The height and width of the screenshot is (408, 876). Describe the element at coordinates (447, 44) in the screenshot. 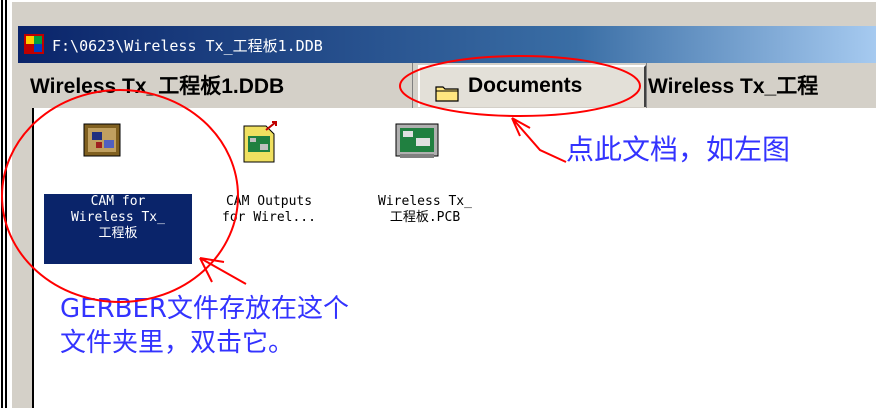

I see `title-bar: F:\0623\Wireless Tx_工程板1.DDB` at that location.